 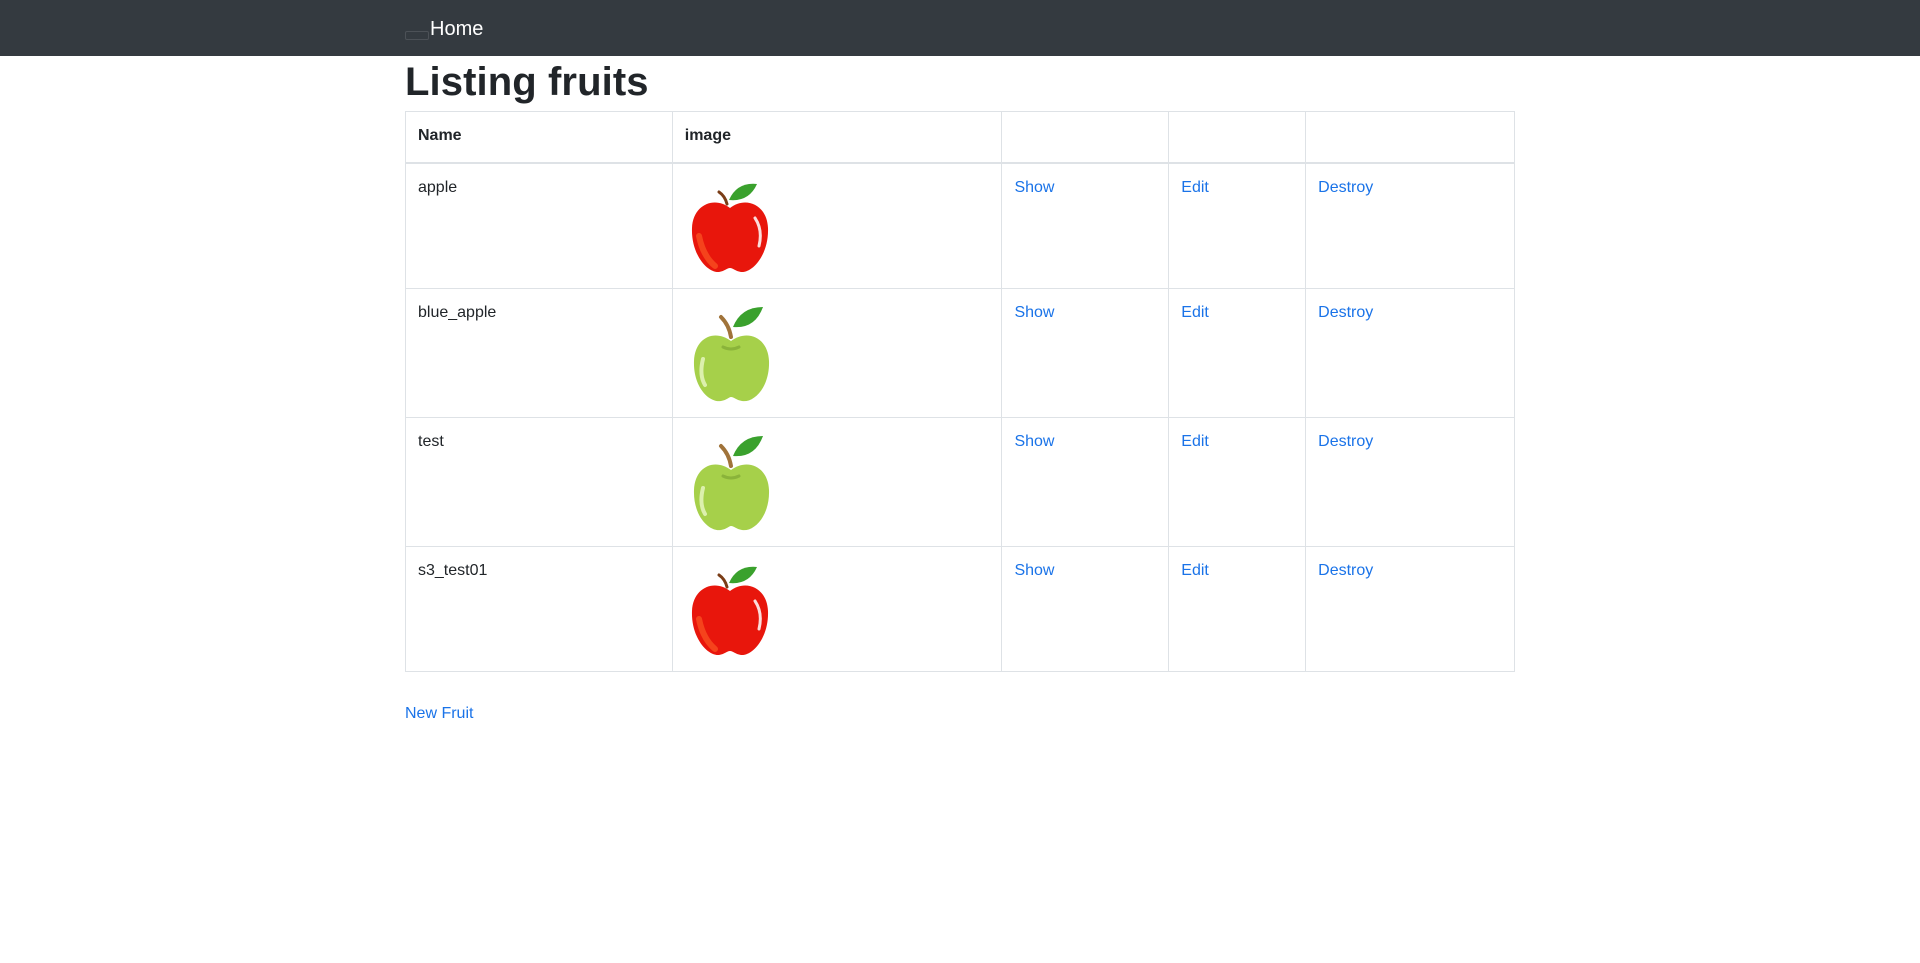 I want to click on navbar: Home, so click(x=960, y=28).